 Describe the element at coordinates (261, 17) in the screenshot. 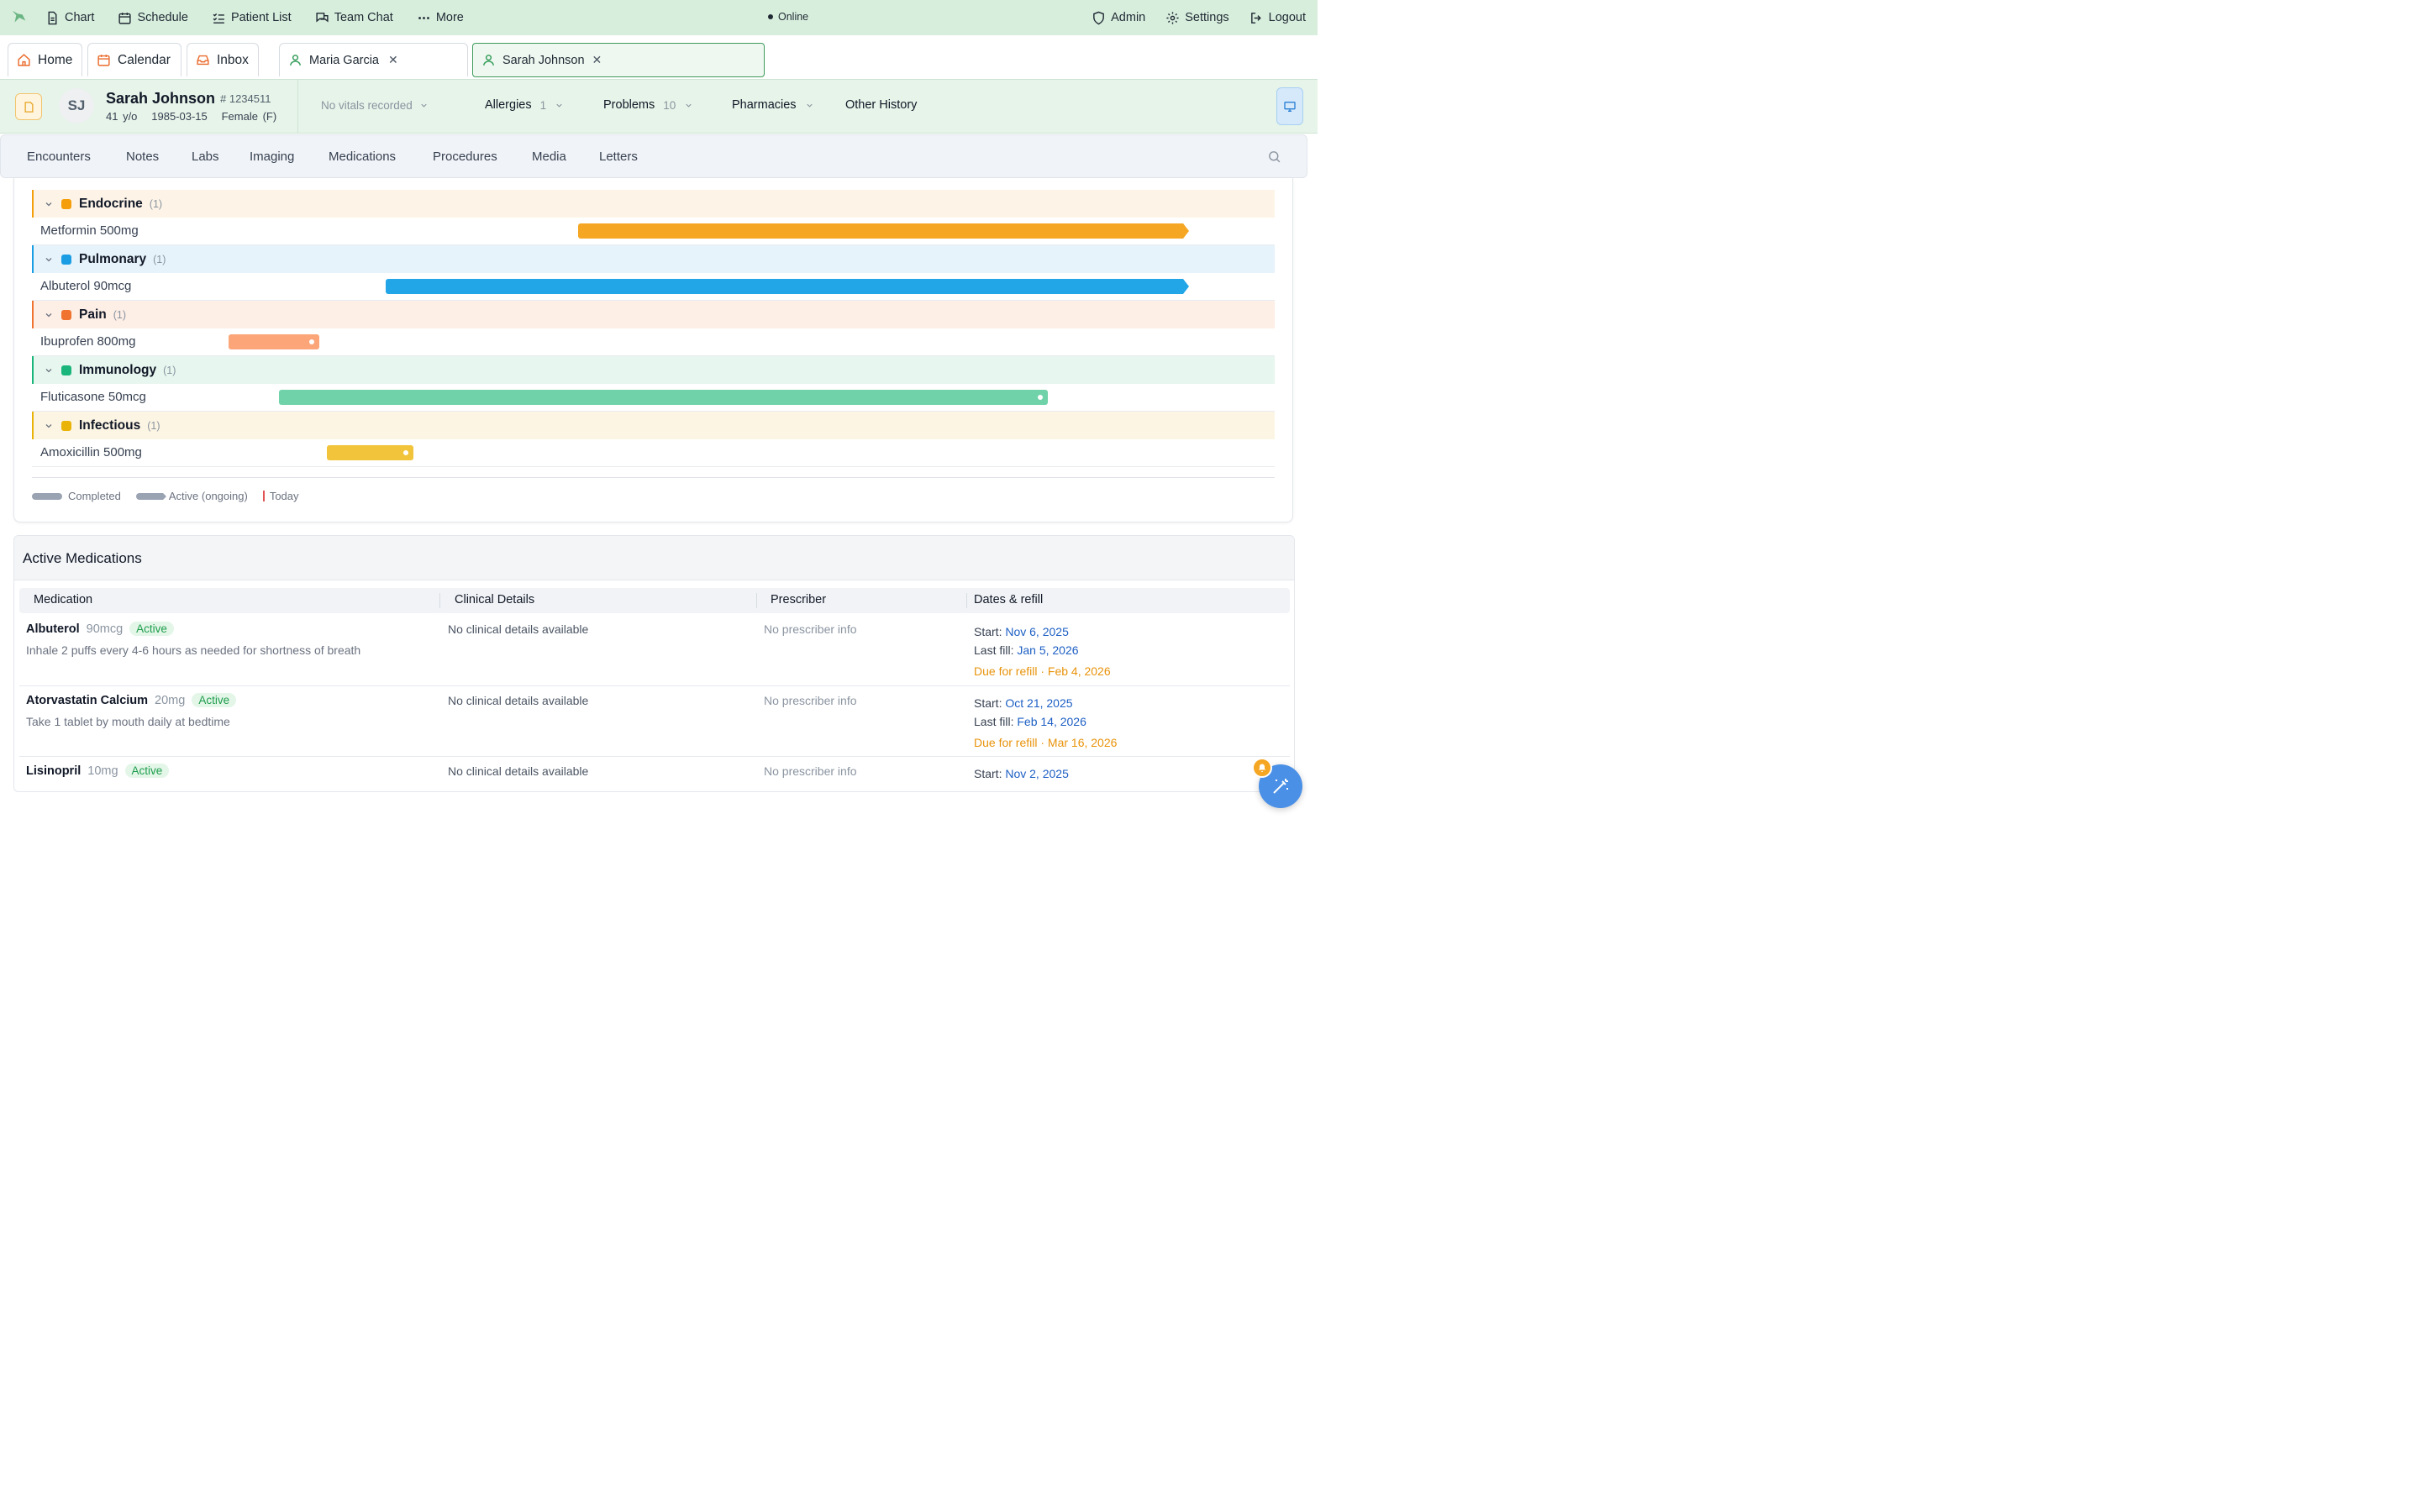

I see `nav-patient-list-label: Patient List` at that location.